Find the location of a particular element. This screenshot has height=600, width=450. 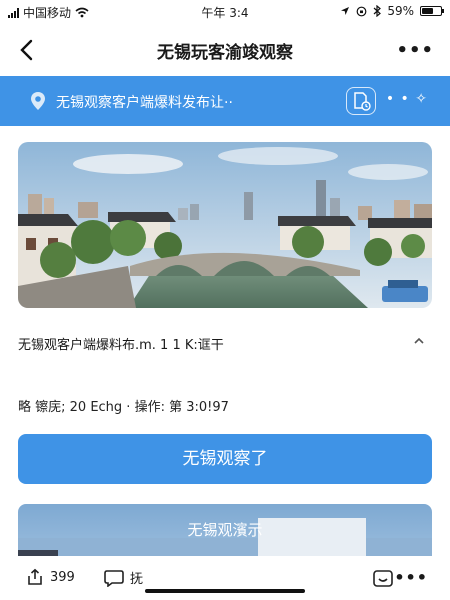

status-right: 59% is located at coordinates (392, 11).